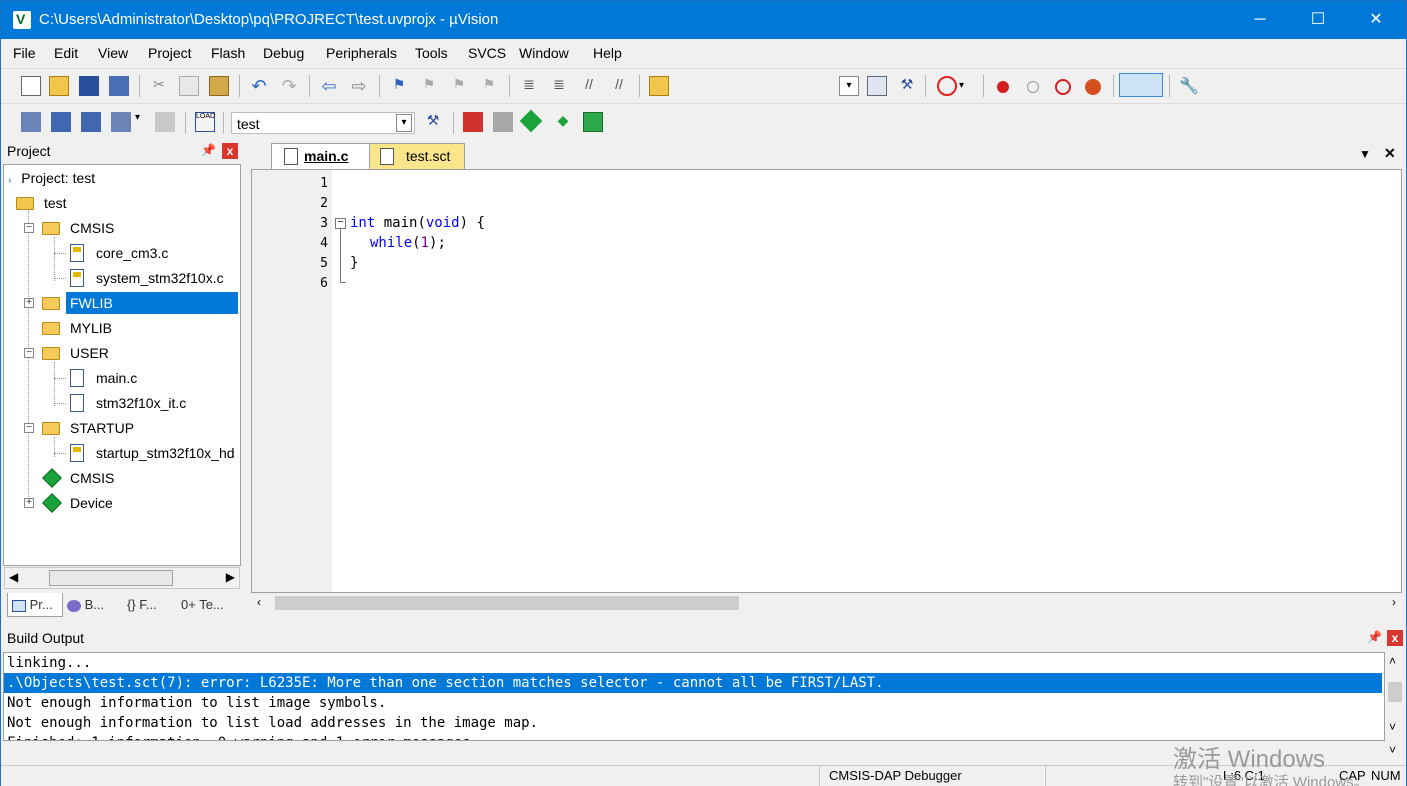  Describe the element at coordinates (61, 122) in the screenshot. I see `build-icon` at that location.